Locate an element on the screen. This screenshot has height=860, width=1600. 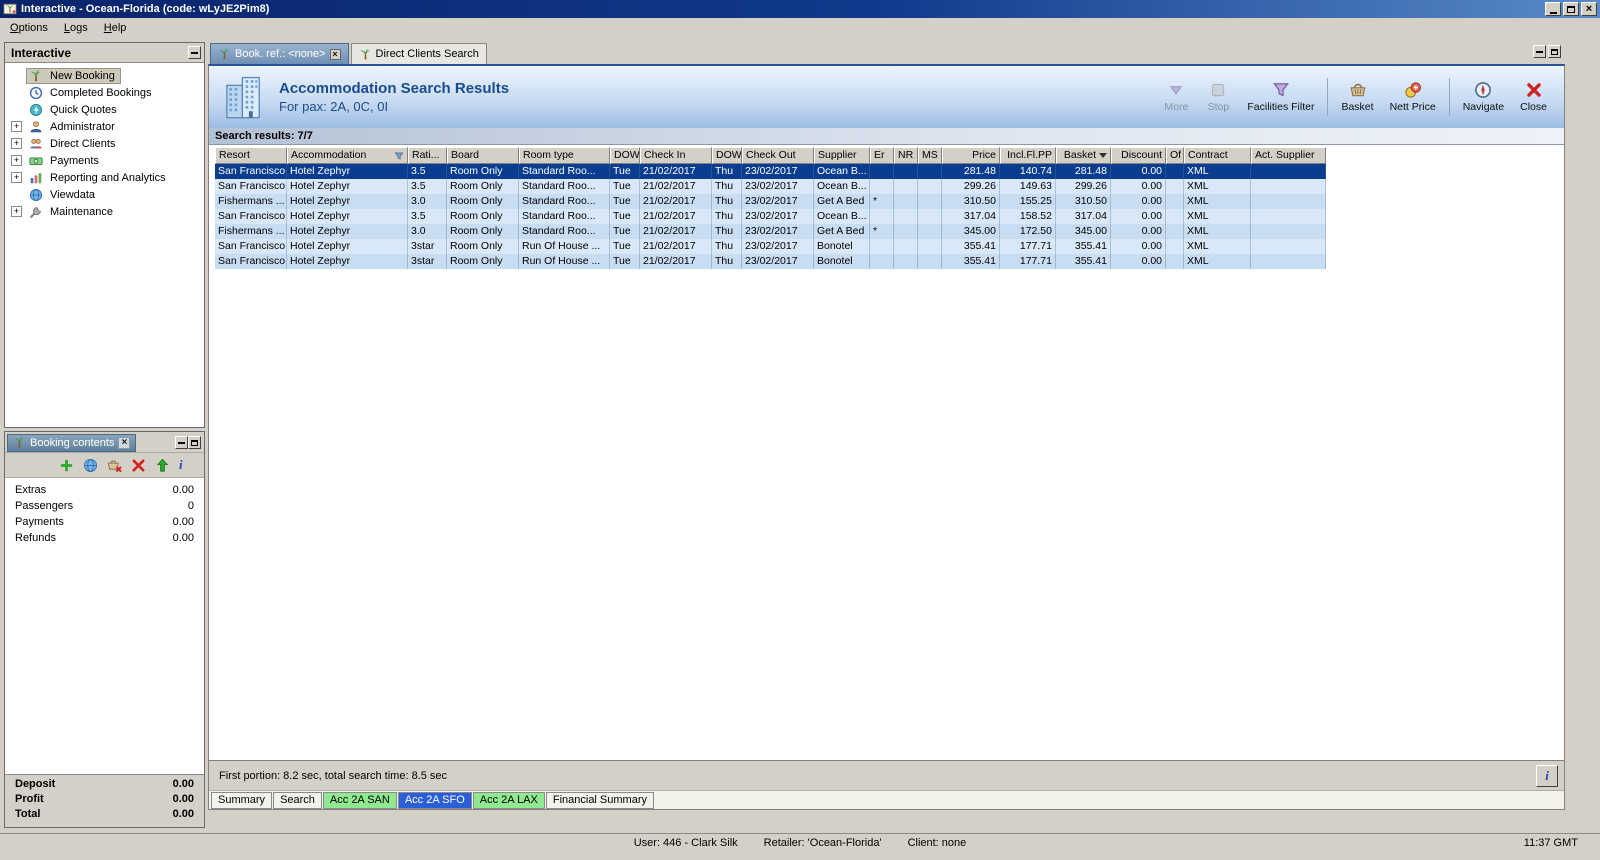
workspace-tab-search: Search is located at coordinates (297, 800).